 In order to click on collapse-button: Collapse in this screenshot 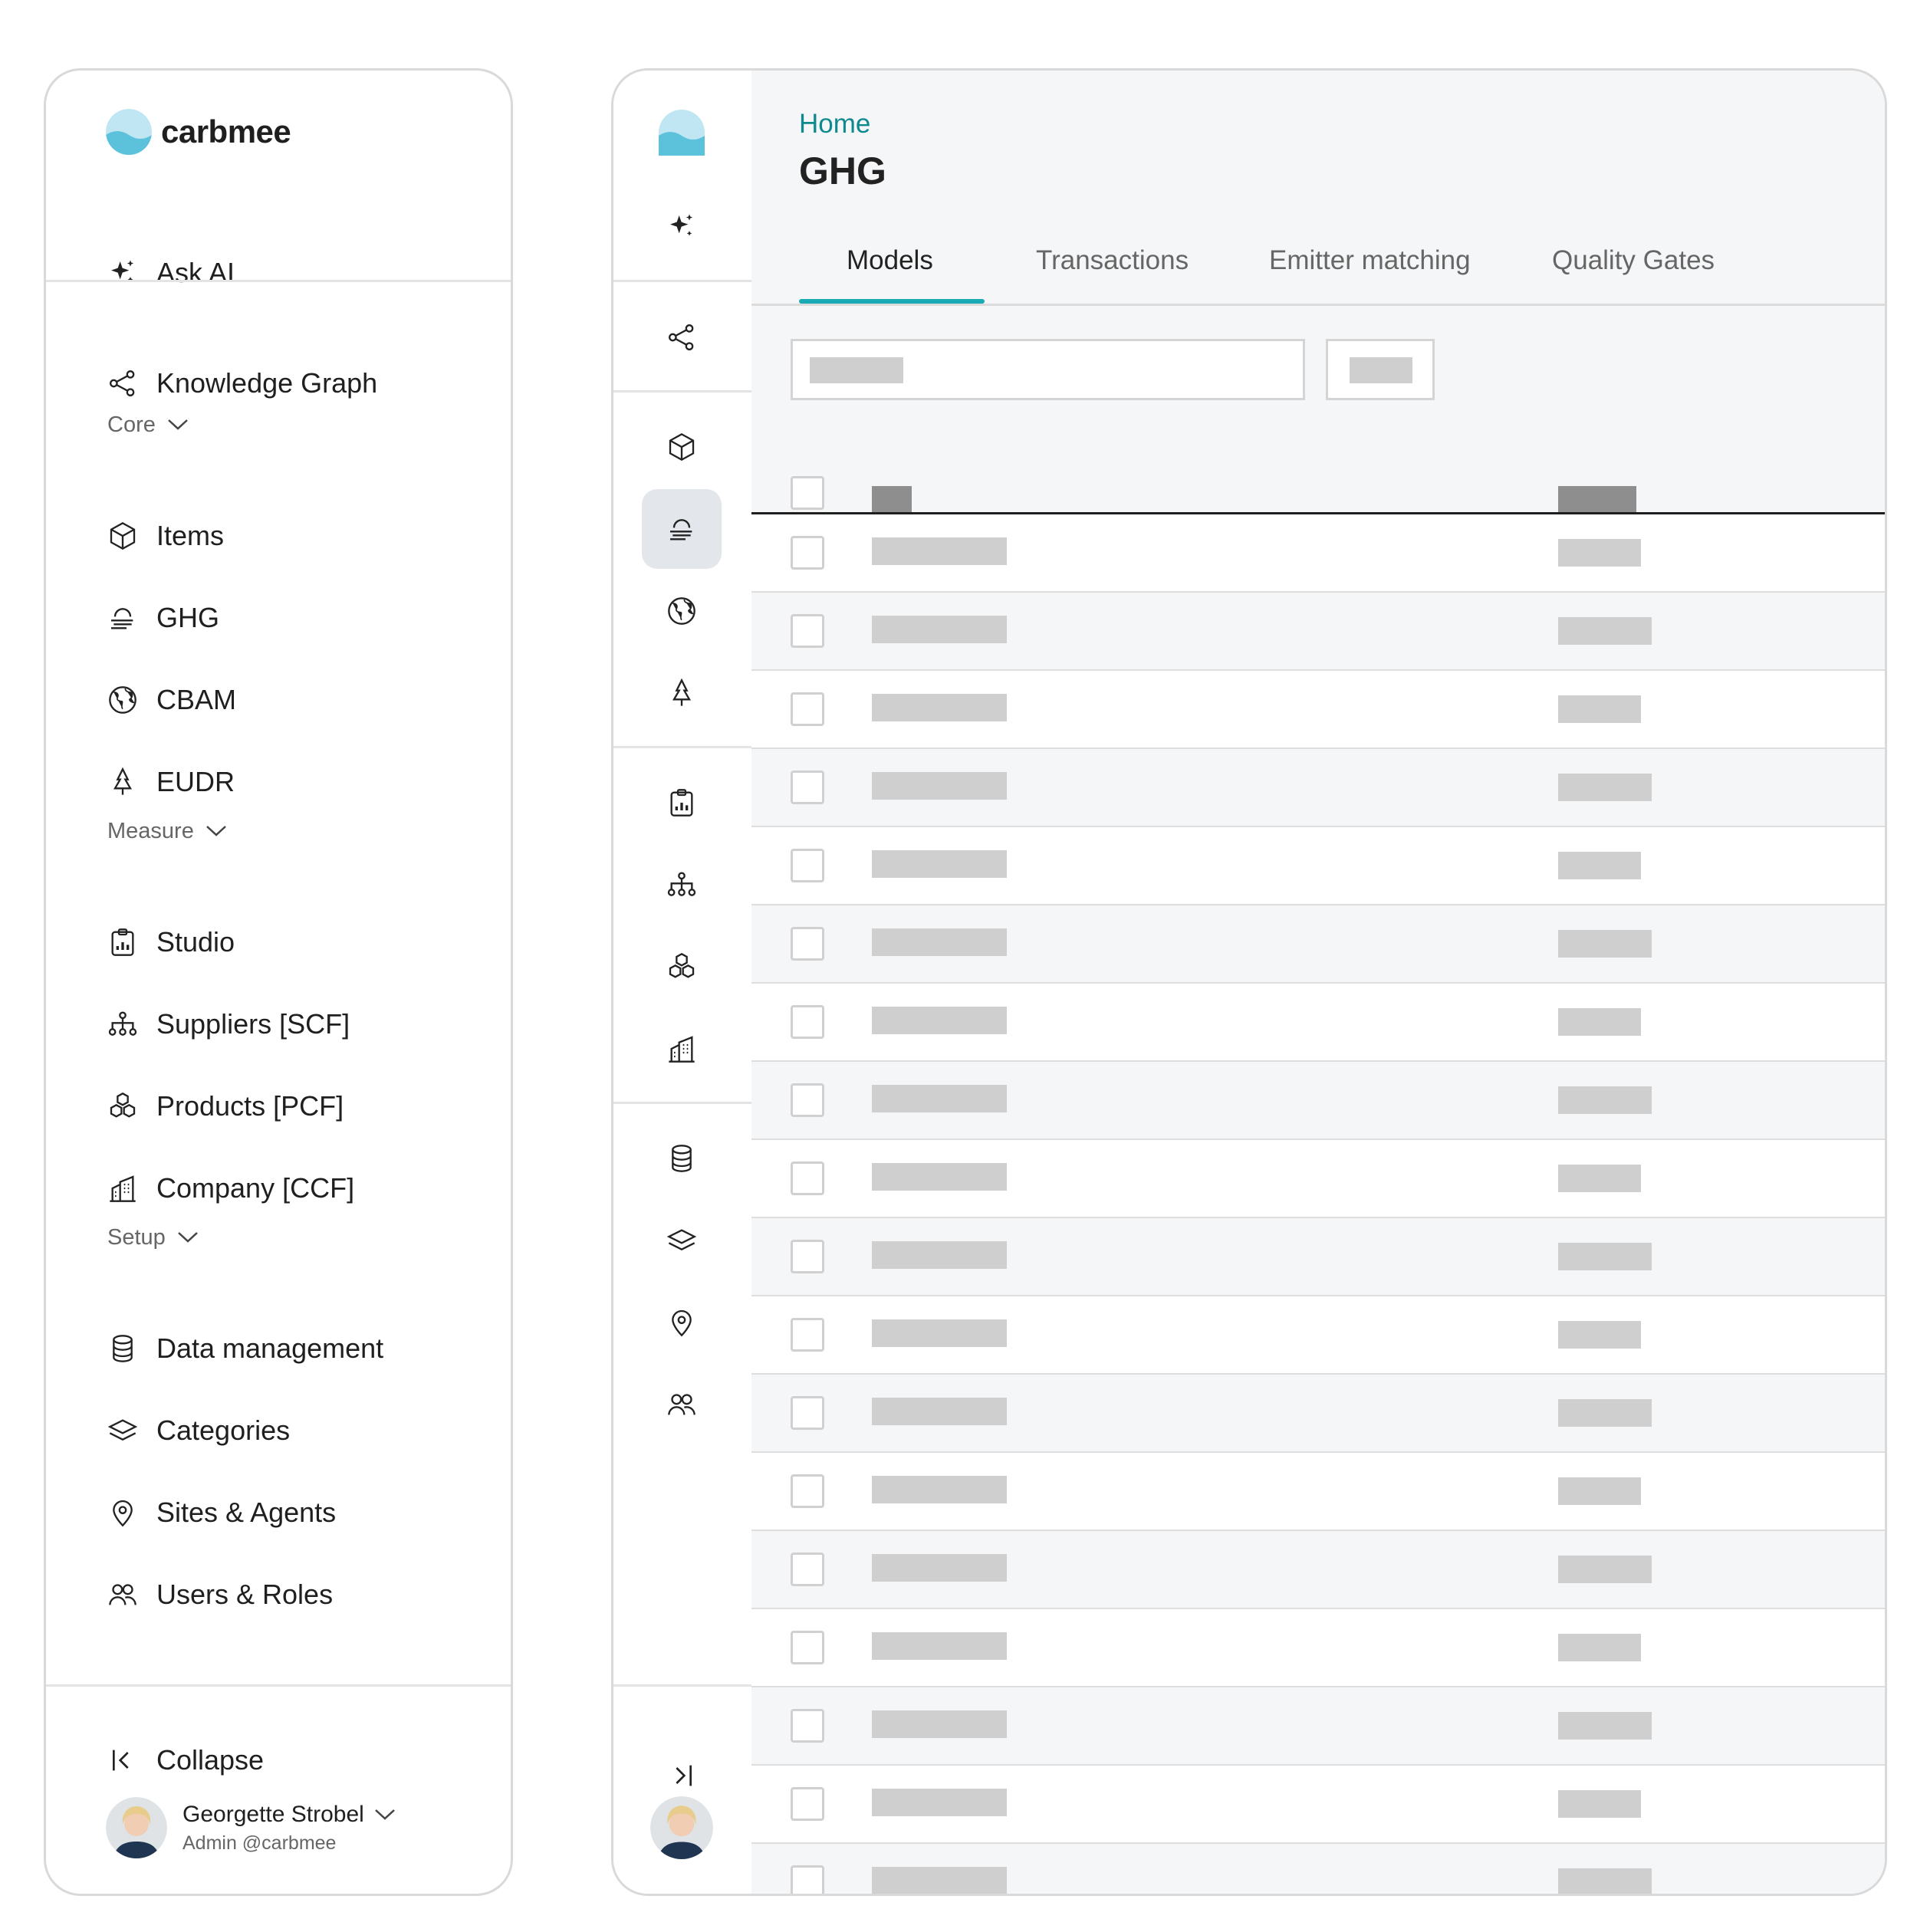, I will do `click(185, 1760)`.